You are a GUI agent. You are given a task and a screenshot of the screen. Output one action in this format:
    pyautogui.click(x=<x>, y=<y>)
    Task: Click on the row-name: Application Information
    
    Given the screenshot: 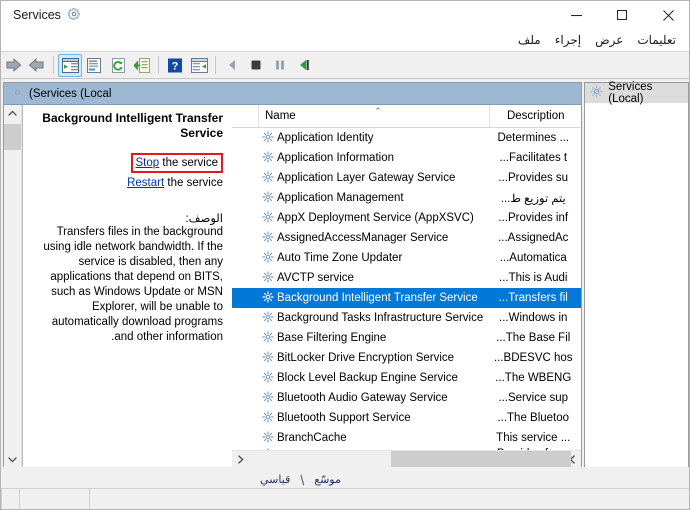 What is the action you would take?
    pyautogui.click(x=373, y=158)
    